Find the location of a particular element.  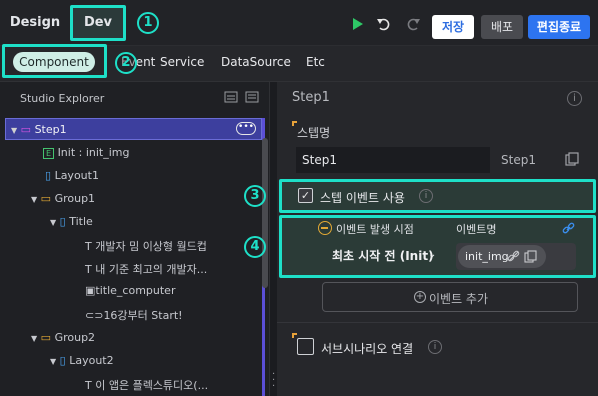

tree-item-start-button: ⊂⊃16강부터 Start! is located at coordinates (134, 315).